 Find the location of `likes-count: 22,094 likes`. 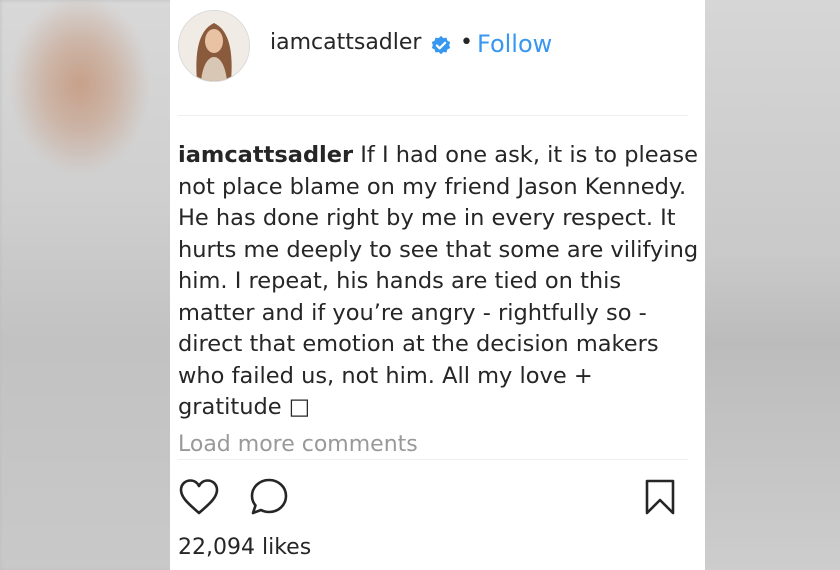

likes-count: 22,094 likes is located at coordinates (244, 547).